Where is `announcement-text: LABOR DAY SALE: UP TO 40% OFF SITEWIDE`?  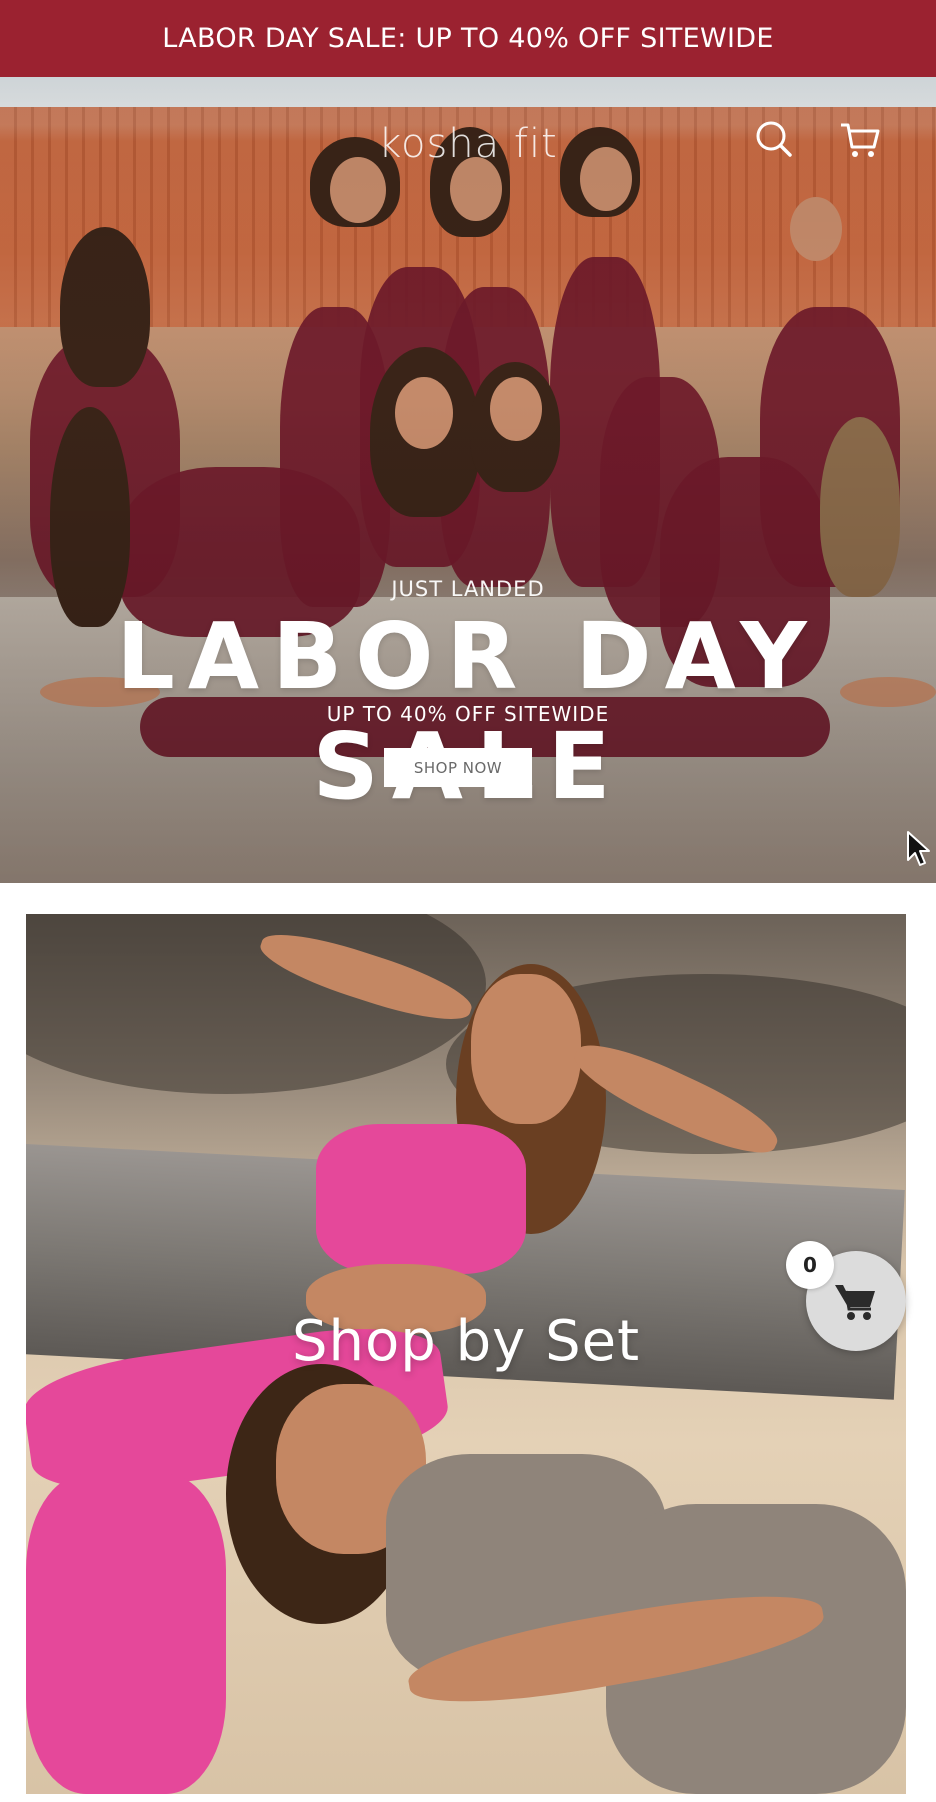
announcement-text: LABOR DAY SALE: UP TO 40% OFF SITEWIDE is located at coordinates (468, 38).